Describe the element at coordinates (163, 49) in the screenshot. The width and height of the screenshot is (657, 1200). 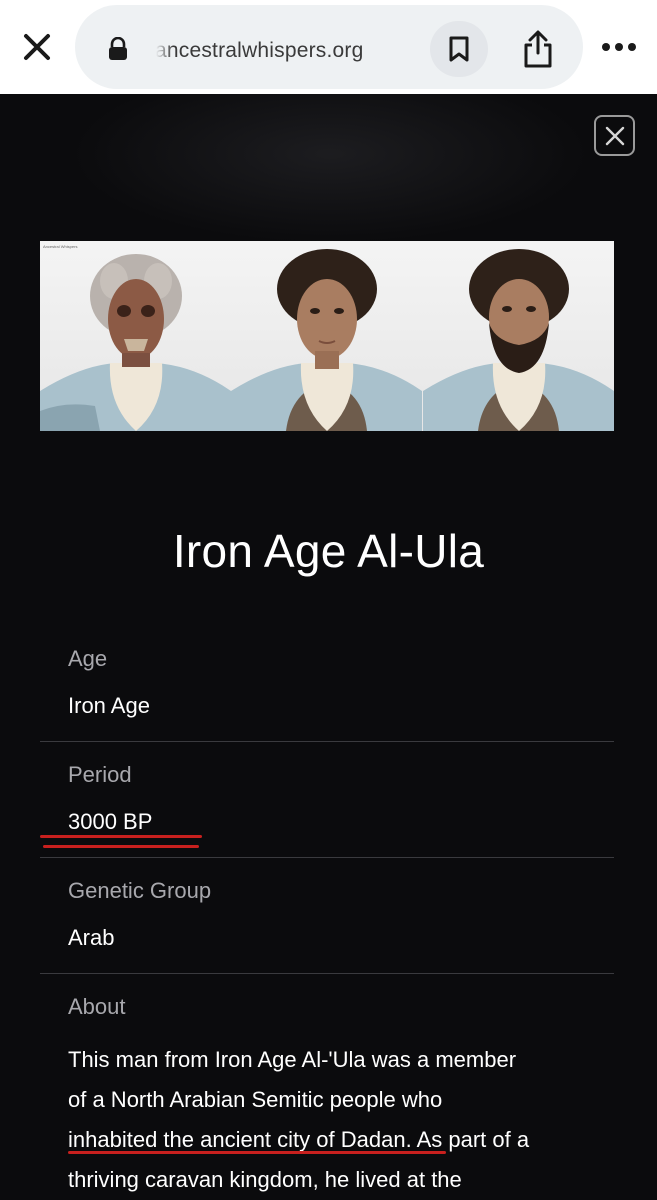
I see `url-fade` at that location.